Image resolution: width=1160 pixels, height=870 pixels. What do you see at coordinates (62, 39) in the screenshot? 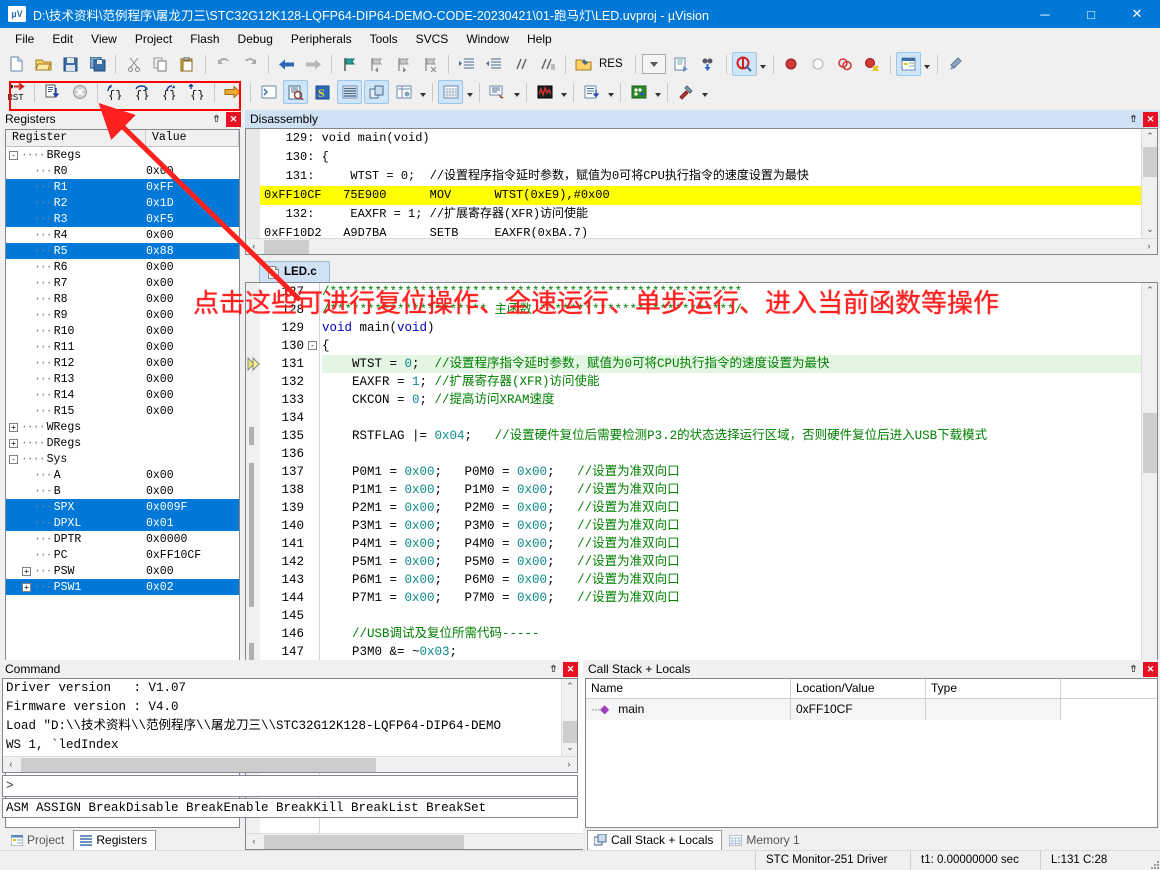
I see `menu-item-edit: Edit` at bounding box center [62, 39].